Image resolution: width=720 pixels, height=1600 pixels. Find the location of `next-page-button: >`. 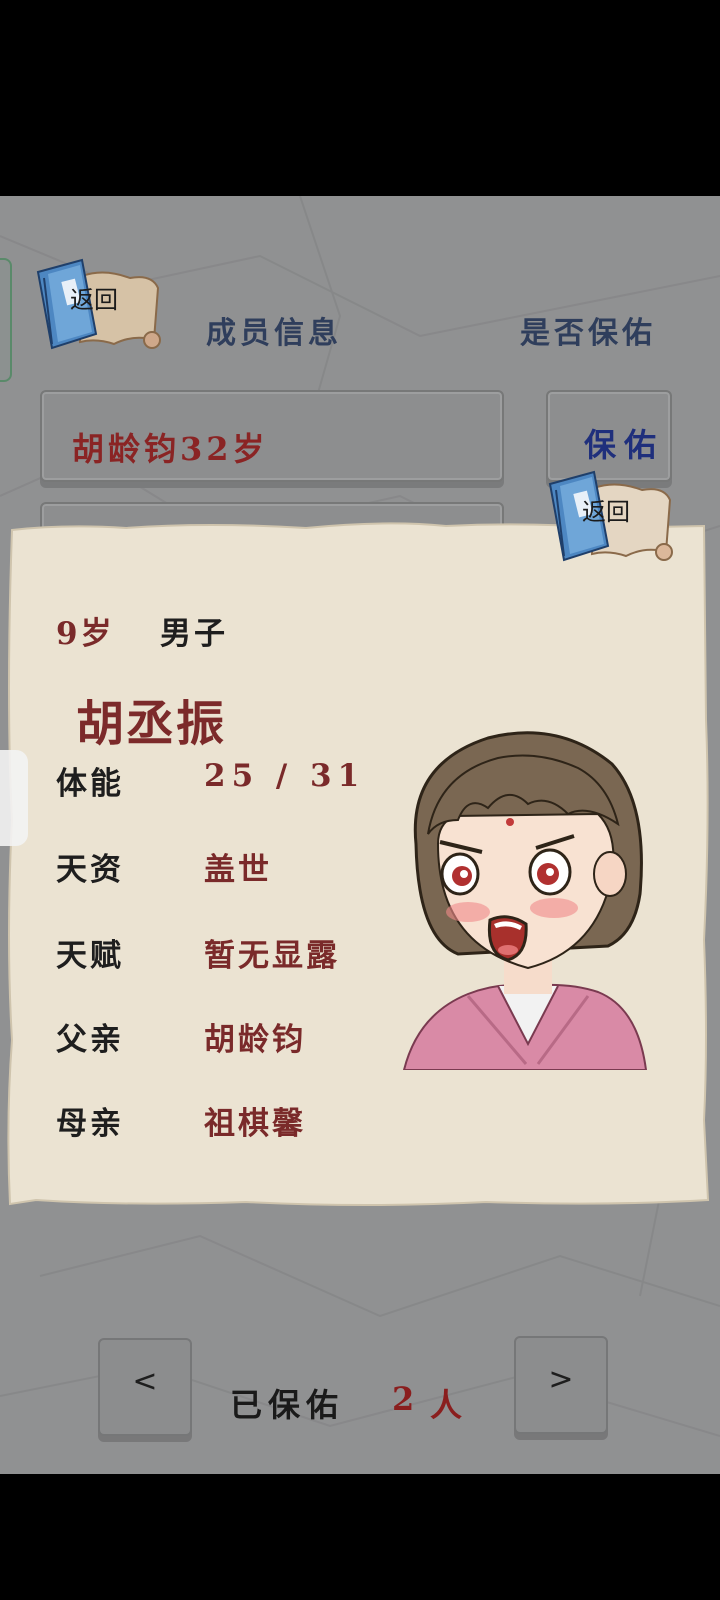

next-page-button: > is located at coordinates (561, 1385).